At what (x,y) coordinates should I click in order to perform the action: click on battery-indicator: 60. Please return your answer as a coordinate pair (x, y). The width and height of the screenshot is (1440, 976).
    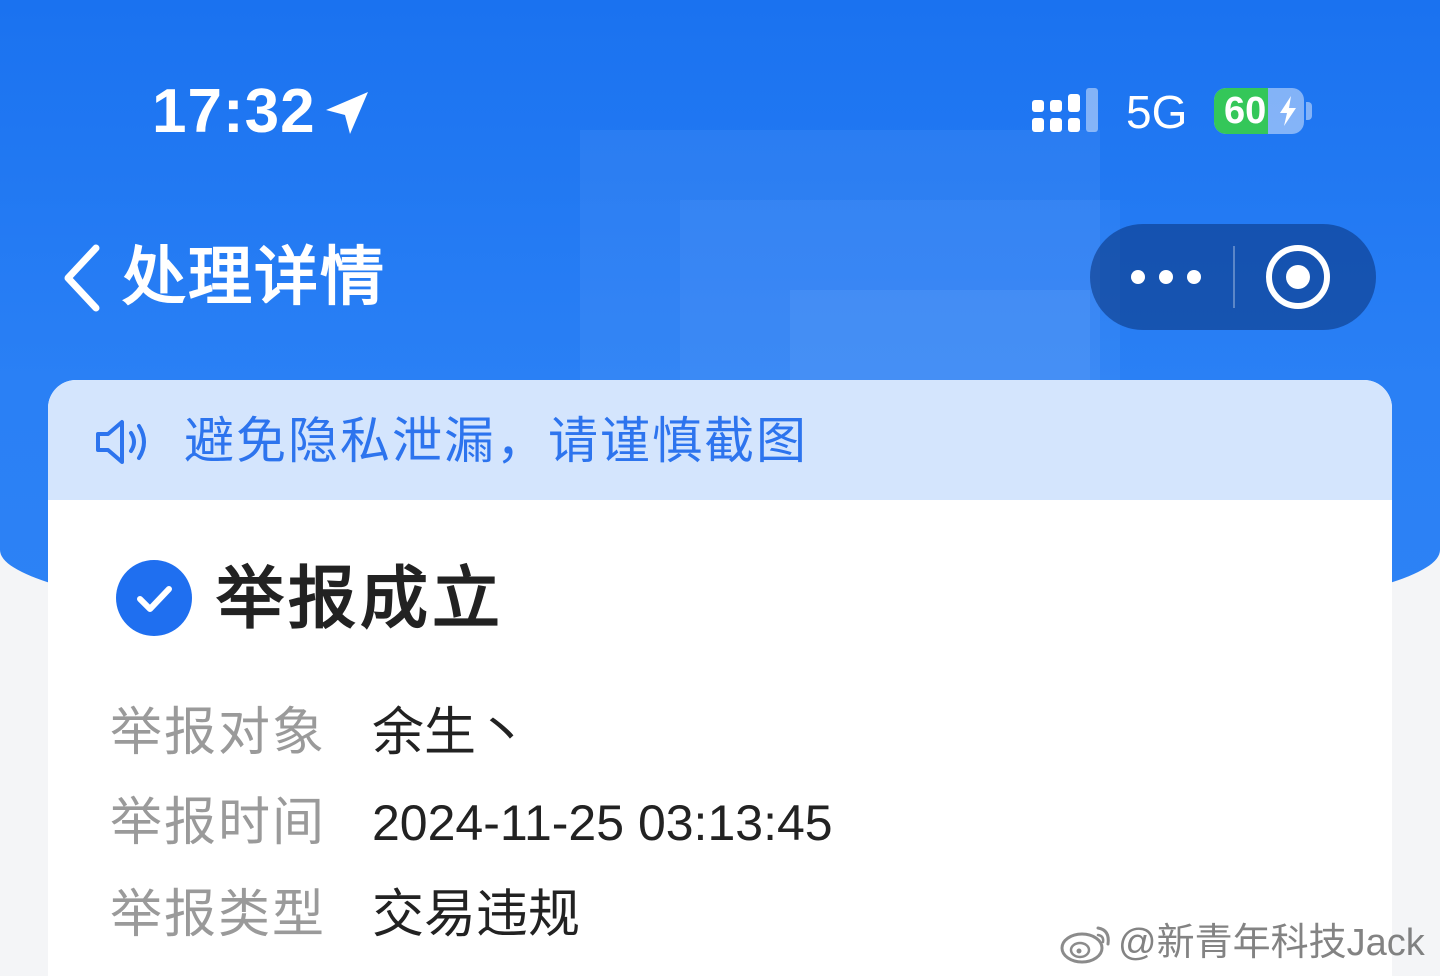
    Looking at the image, I should click on (1259, 111).